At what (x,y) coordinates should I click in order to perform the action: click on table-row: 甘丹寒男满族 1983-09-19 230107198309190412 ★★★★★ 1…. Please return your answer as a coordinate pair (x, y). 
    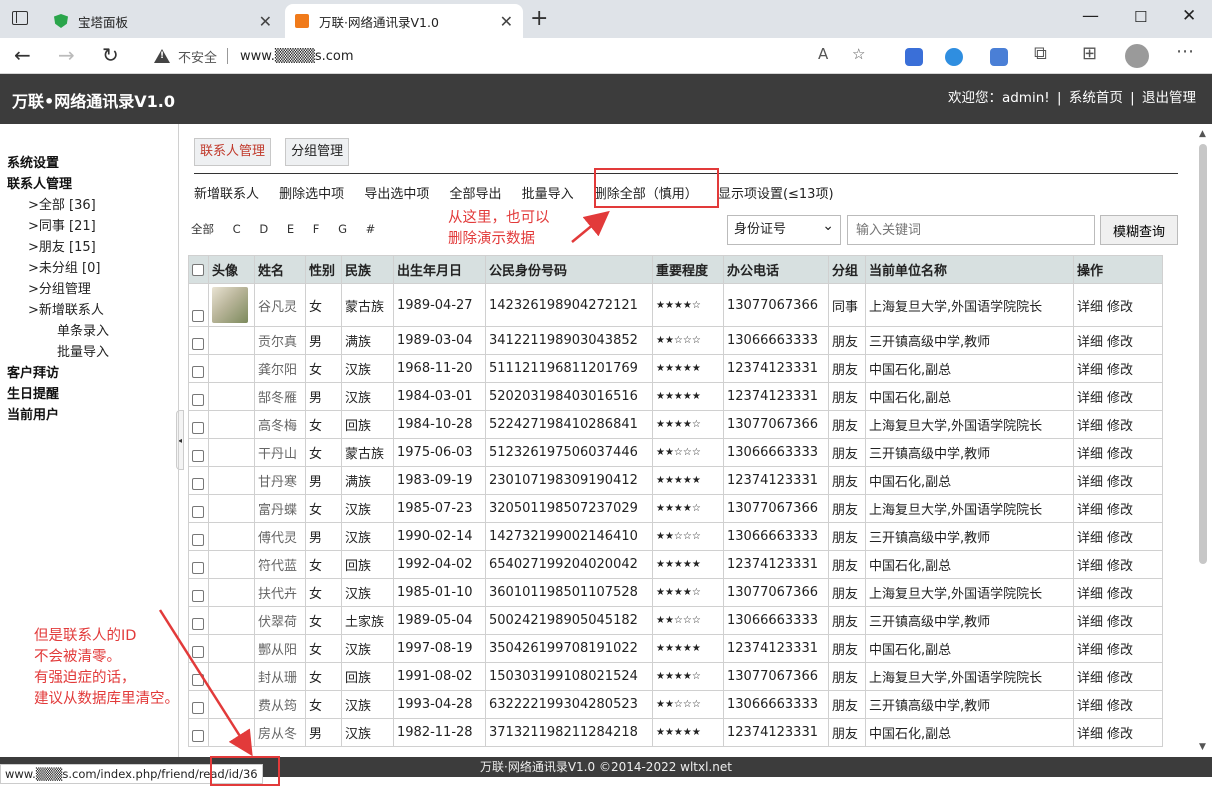
    Looking at the image, I should click on (675, 480).